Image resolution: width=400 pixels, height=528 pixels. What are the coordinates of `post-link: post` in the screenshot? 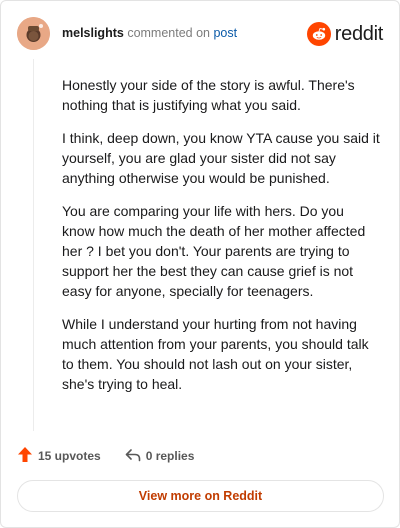 It's located at (225, 33).